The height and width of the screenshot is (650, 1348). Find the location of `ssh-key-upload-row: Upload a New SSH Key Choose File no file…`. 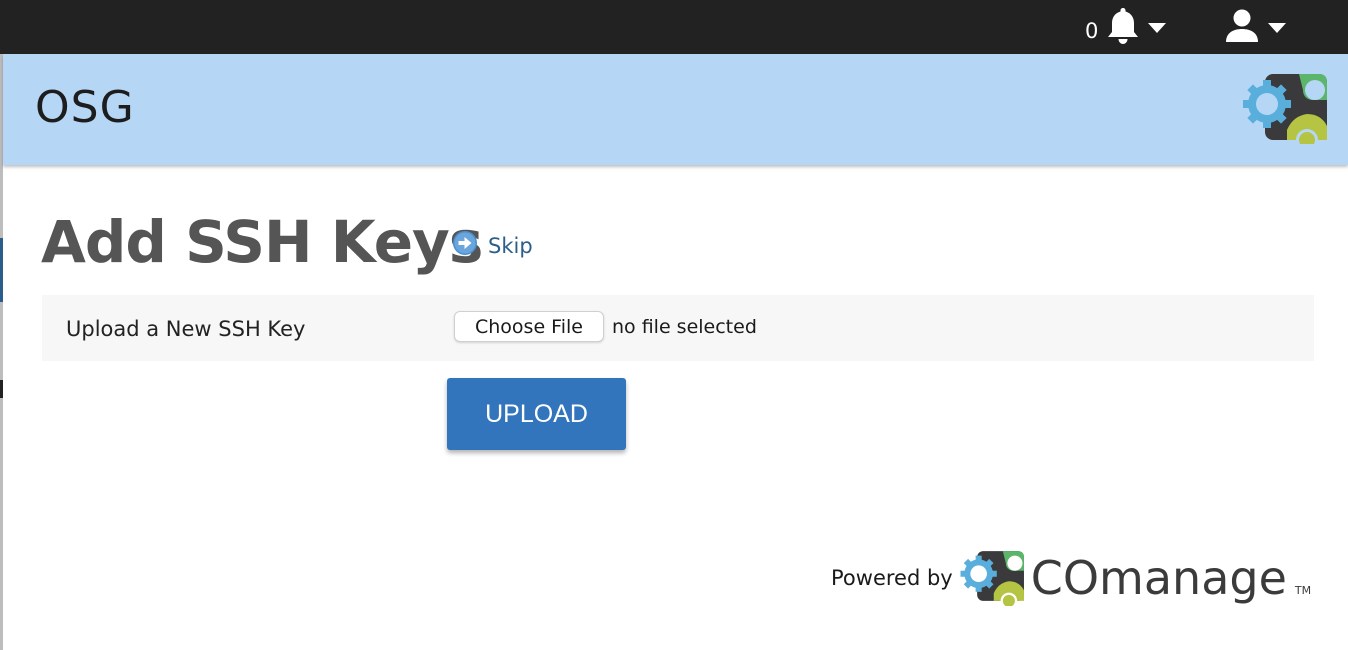

ssh-key-upload-row: Upload a New SSH Key Choose File no file… is located at coordinates (678, 328).